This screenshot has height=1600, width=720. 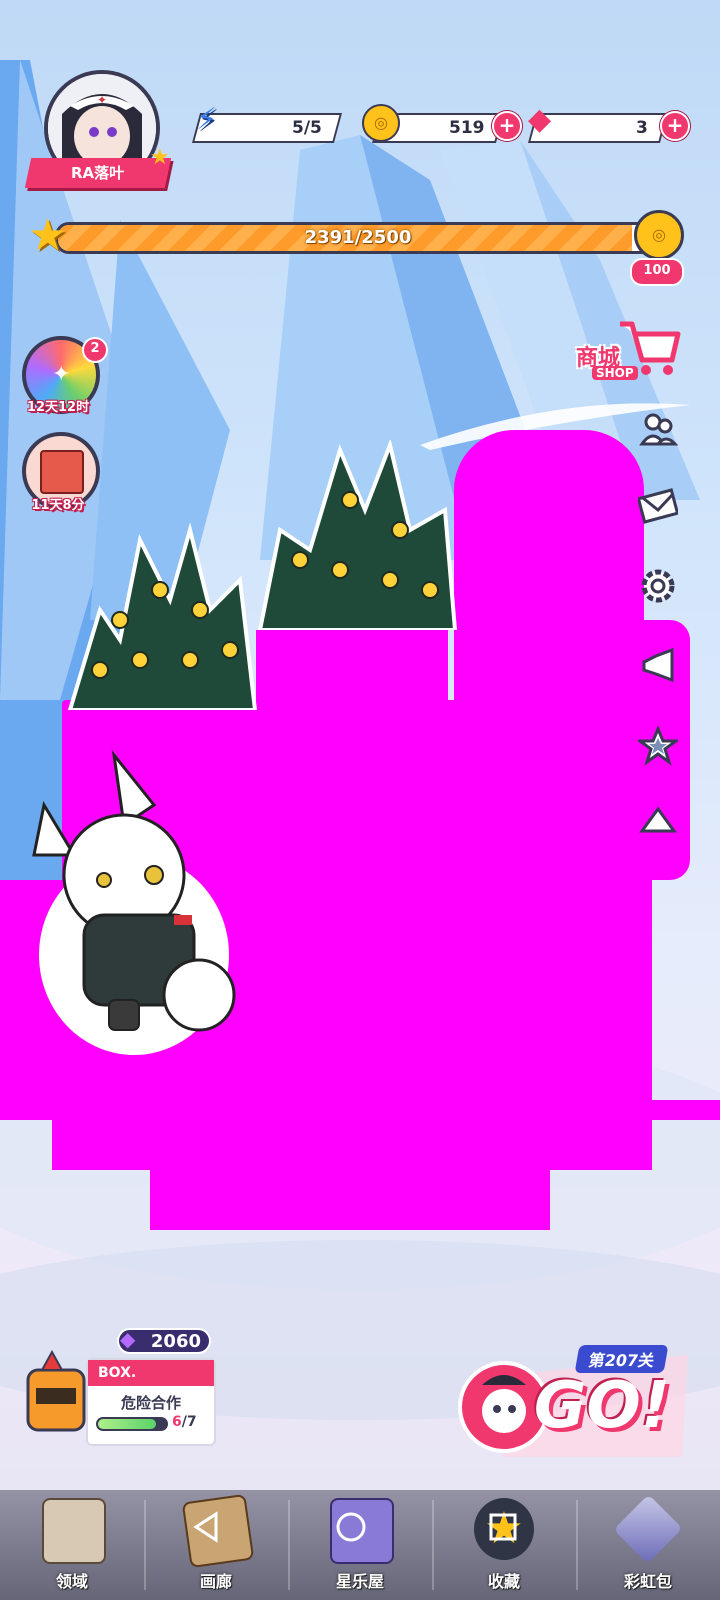 I want to click on gem-icon: ◆, so click(x=540, y=119).